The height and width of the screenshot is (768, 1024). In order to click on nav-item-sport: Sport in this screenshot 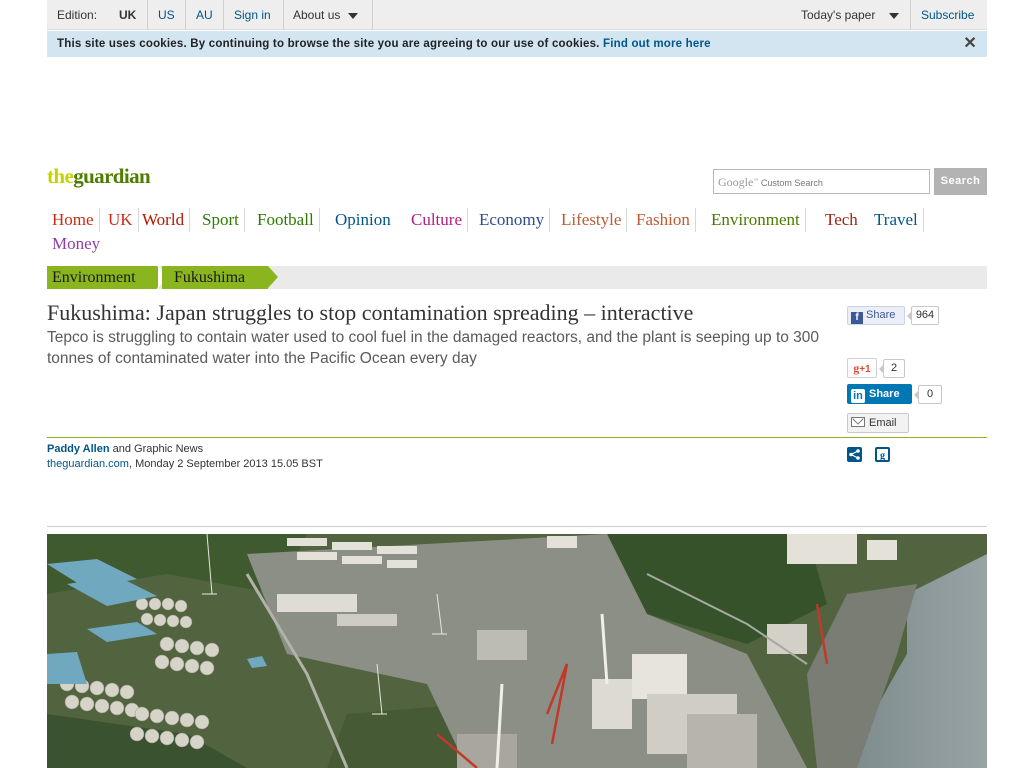, I will do `click(221, 220)`.